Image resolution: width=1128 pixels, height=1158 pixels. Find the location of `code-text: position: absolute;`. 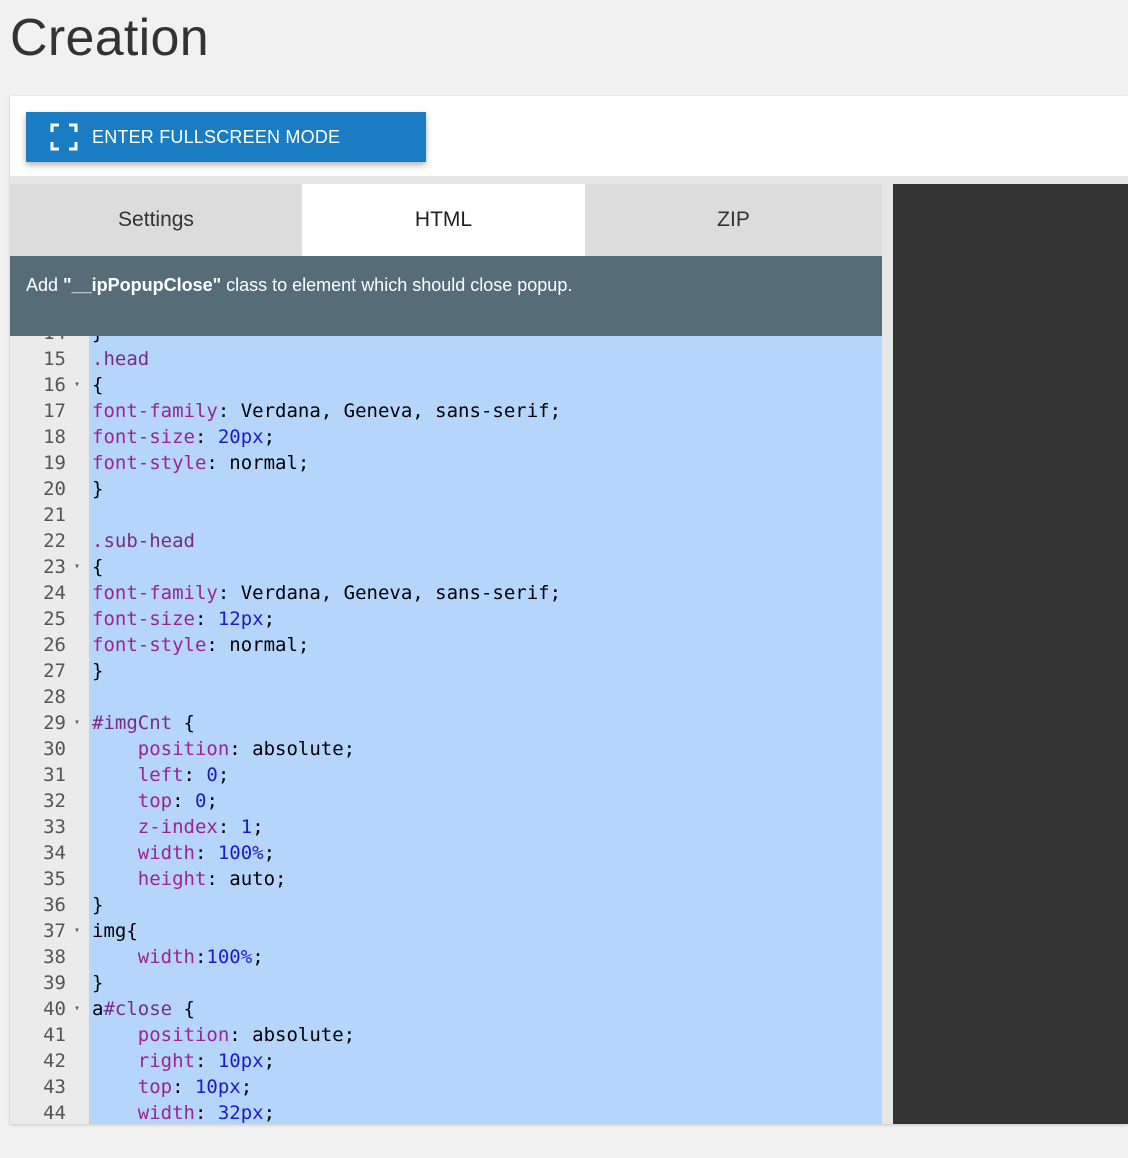

code-text: position: absolute; is located at coordinates (223, 749).